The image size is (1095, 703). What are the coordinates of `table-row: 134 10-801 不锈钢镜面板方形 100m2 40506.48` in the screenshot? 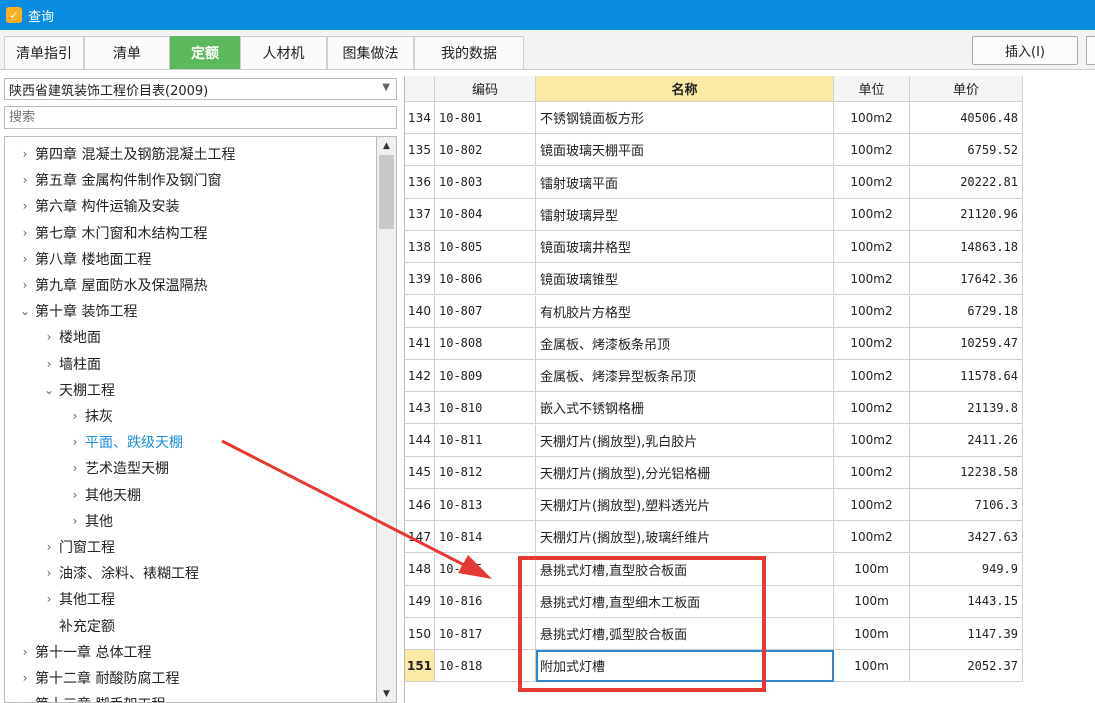 It's located at (714, 118).